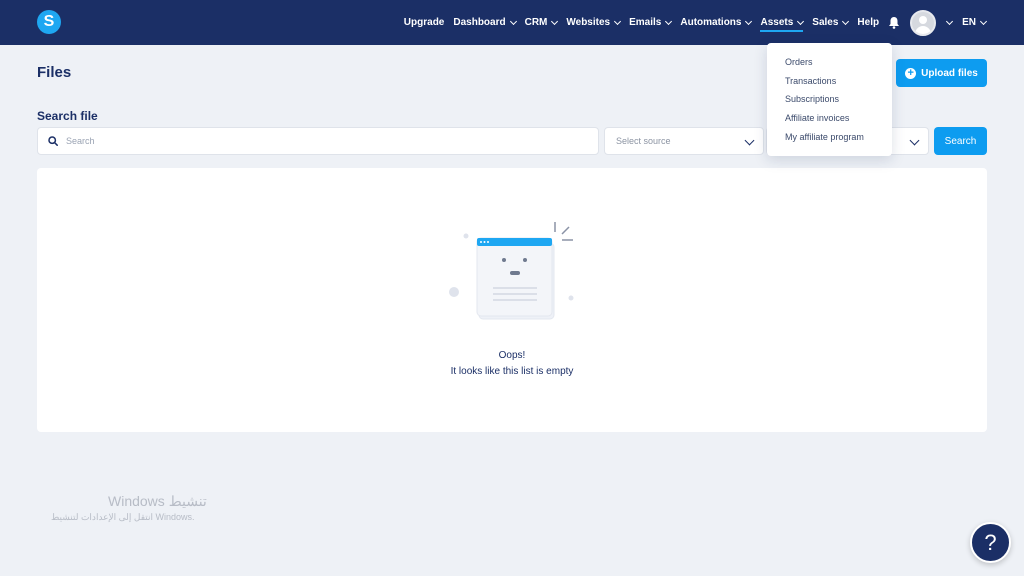 The width and height of the screenshot is (1024, 576). I want to click on nav-assets: Assets, so click(782, 24).